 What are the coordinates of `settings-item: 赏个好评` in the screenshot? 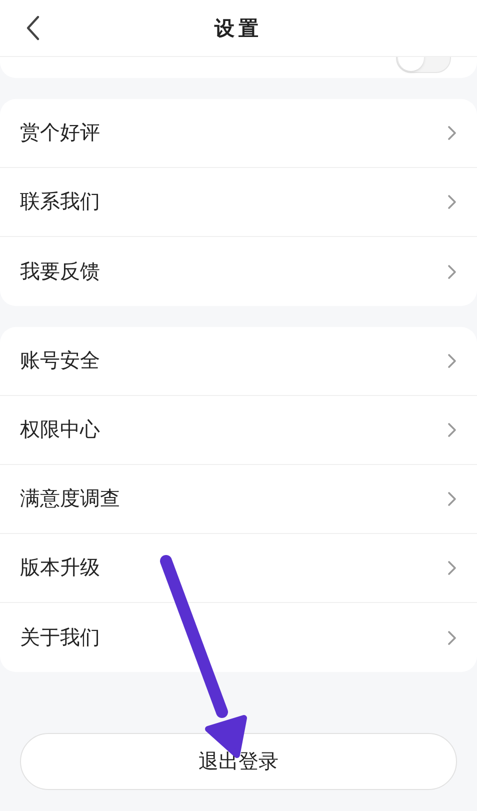 It's located at (238, 133).